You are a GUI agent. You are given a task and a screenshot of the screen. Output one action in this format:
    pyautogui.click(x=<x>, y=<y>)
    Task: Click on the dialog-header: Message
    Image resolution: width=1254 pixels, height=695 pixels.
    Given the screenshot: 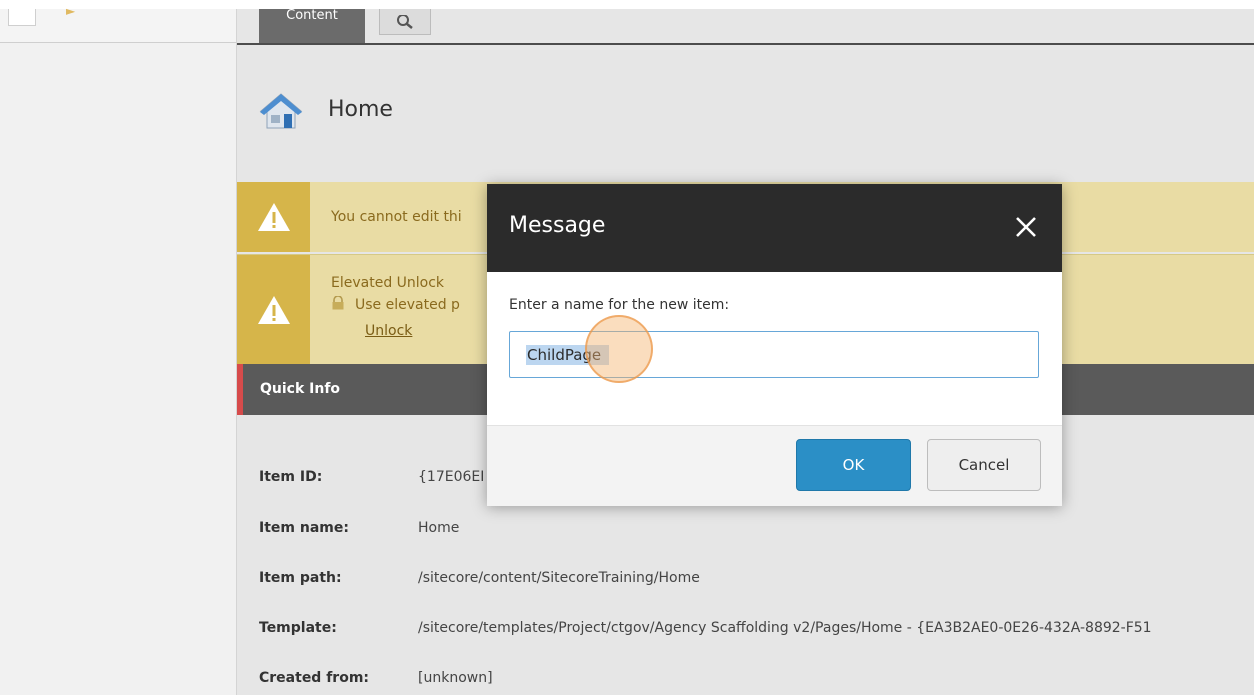 What is the action you would take?
    pyautogui.click(x=774, y=228)
    